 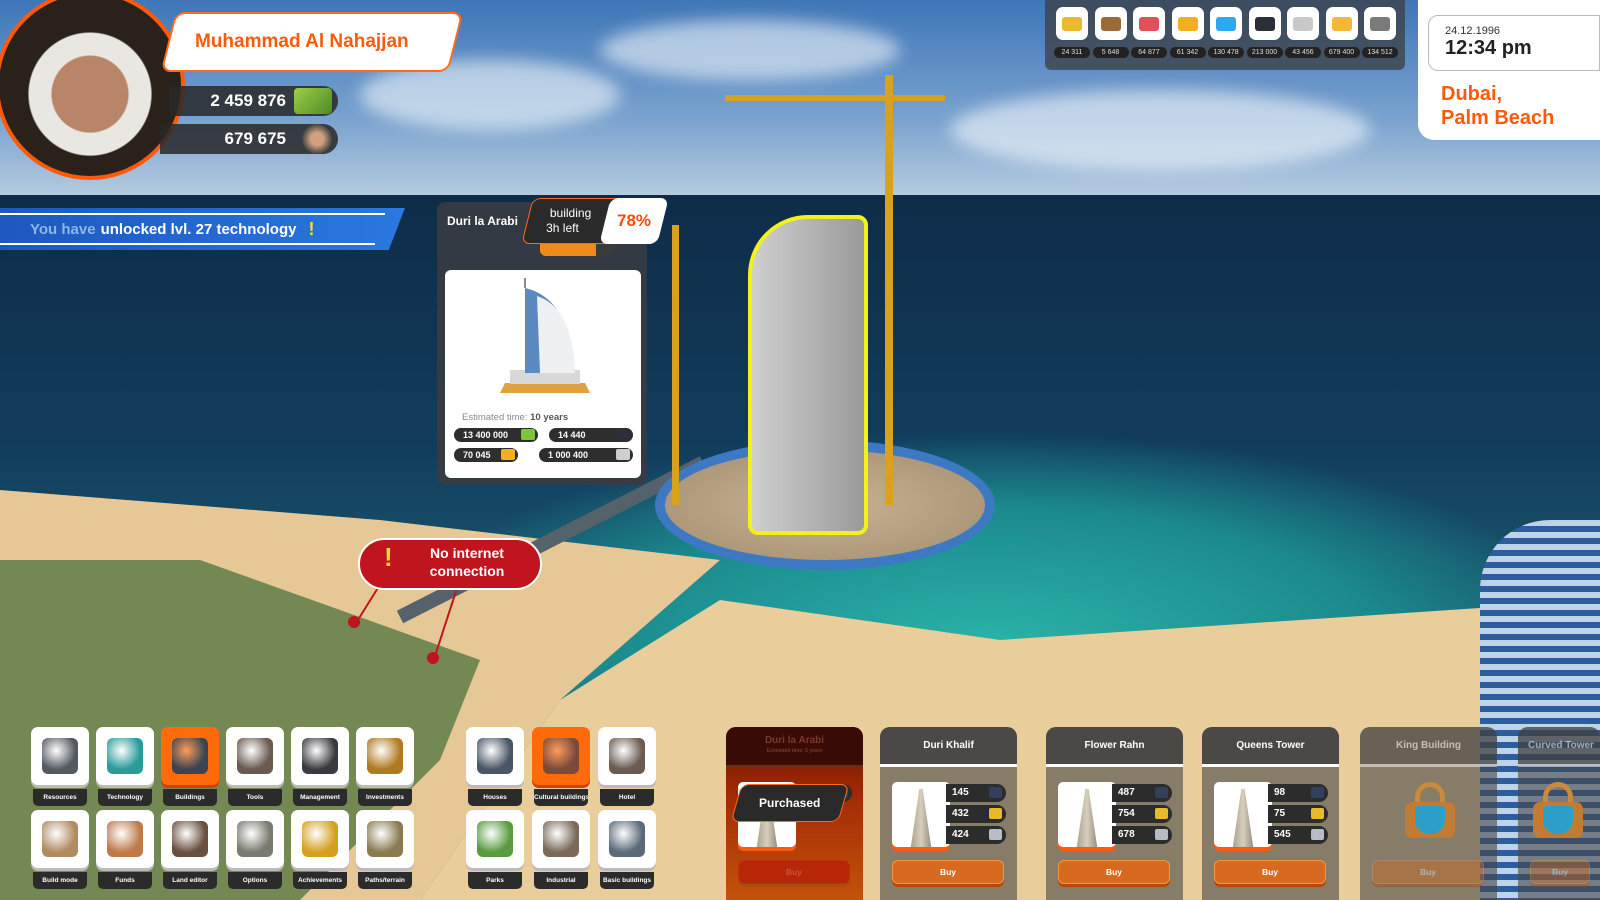 What do you see at coordinates (1282, 834) in the screenshot?
I see `stat-value: 545` at bounding box center [1282, 834].